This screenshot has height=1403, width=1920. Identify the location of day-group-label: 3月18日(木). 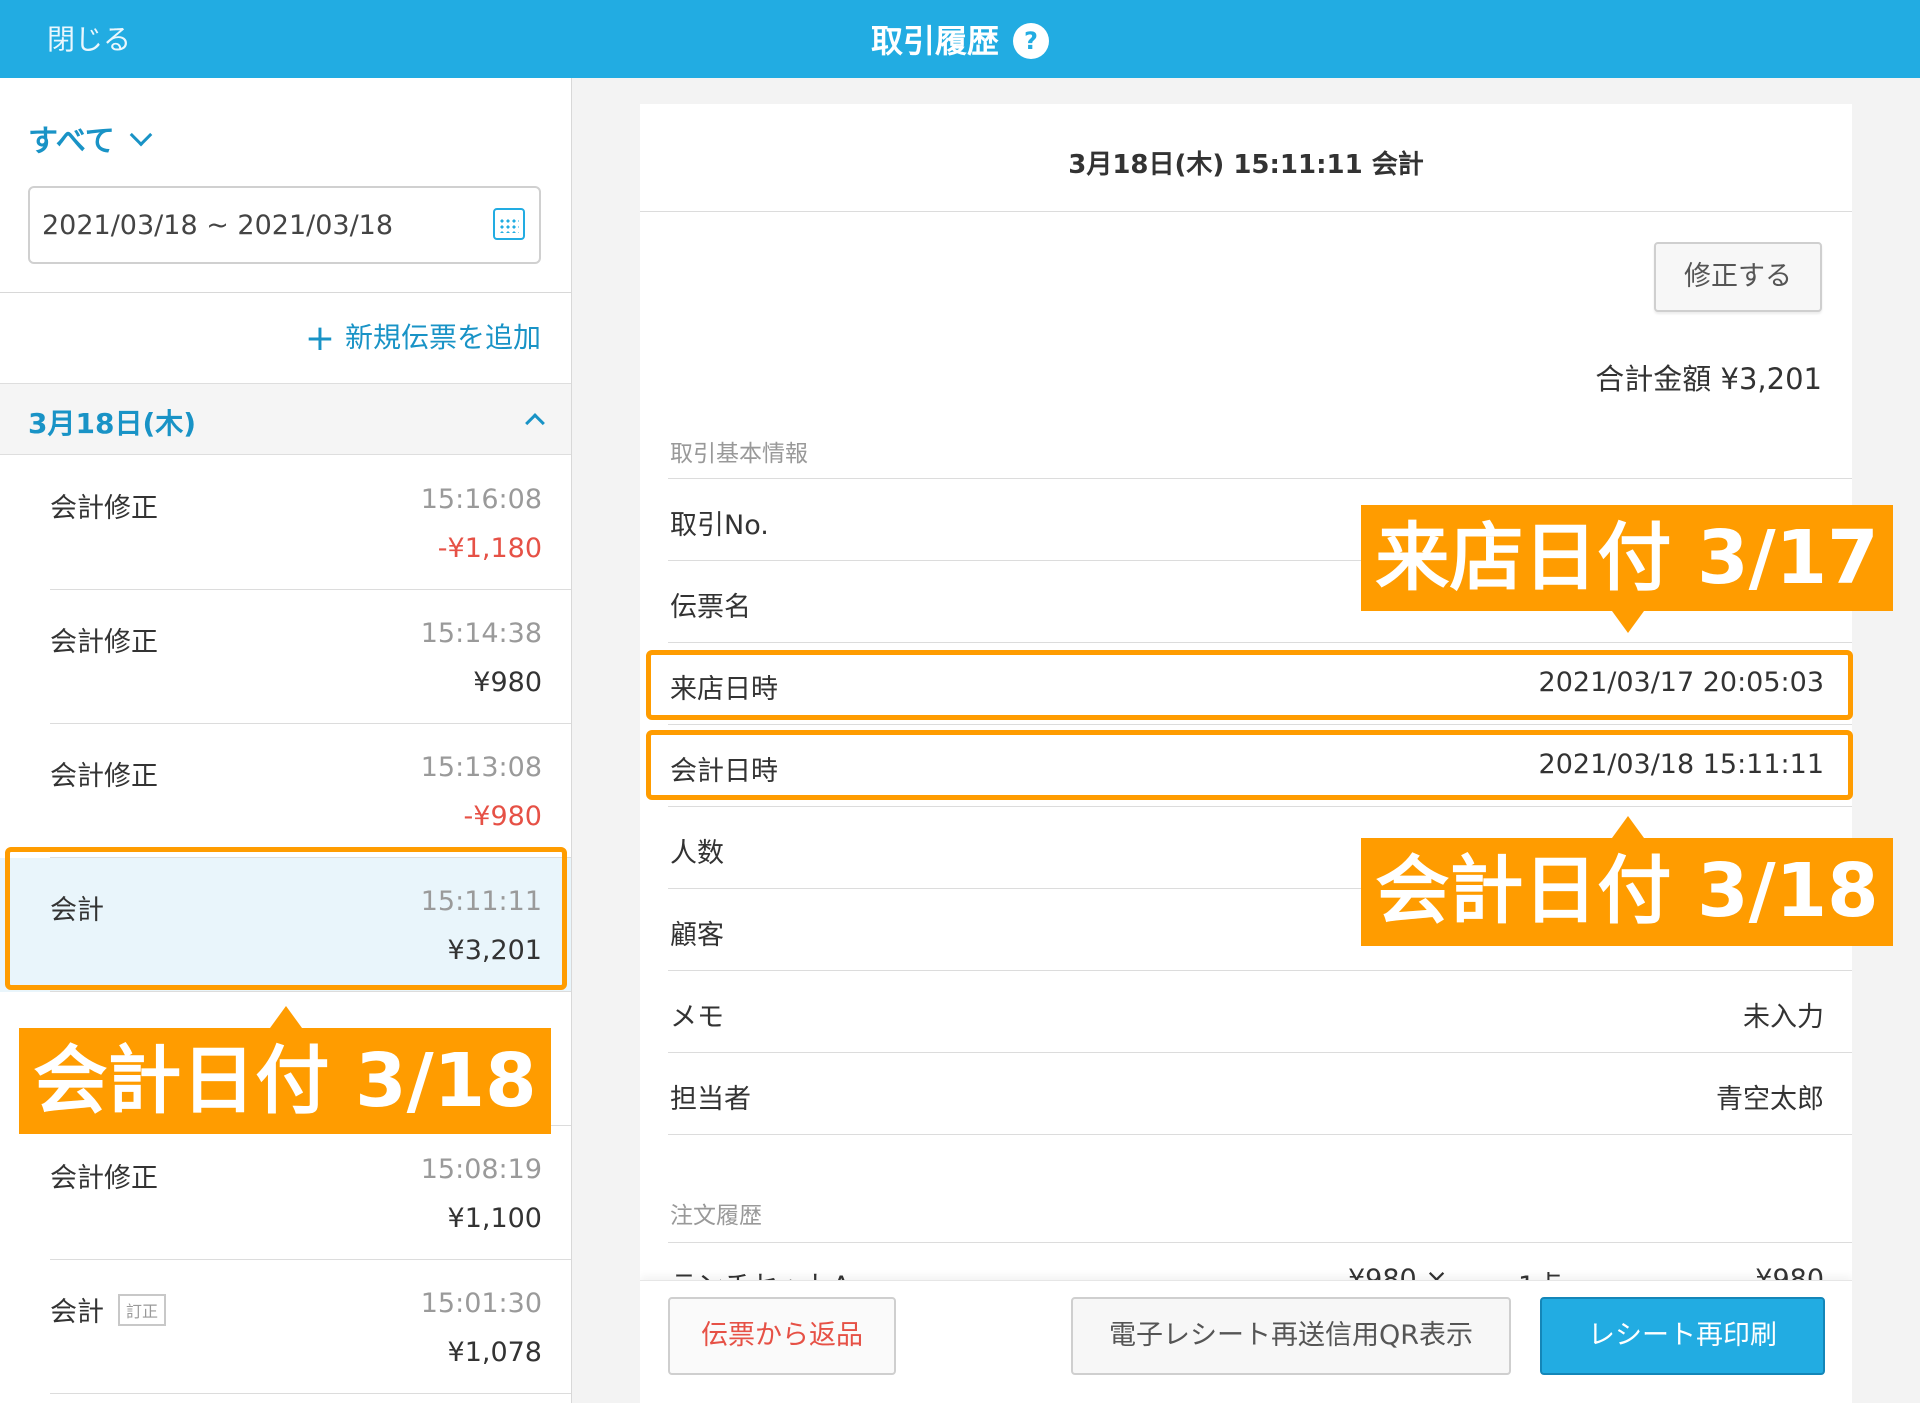
(112, 423).